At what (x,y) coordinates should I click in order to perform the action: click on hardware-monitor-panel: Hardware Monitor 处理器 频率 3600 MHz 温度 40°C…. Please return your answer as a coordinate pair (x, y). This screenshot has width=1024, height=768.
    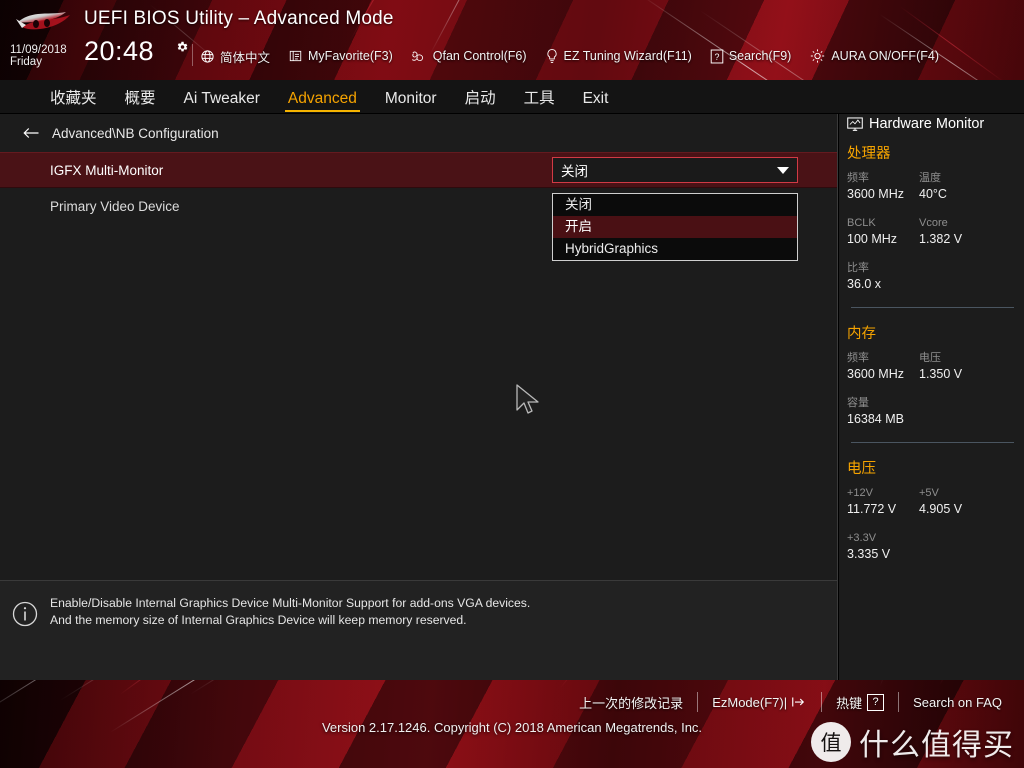
    Looking at the image, I should click on (931, 397).